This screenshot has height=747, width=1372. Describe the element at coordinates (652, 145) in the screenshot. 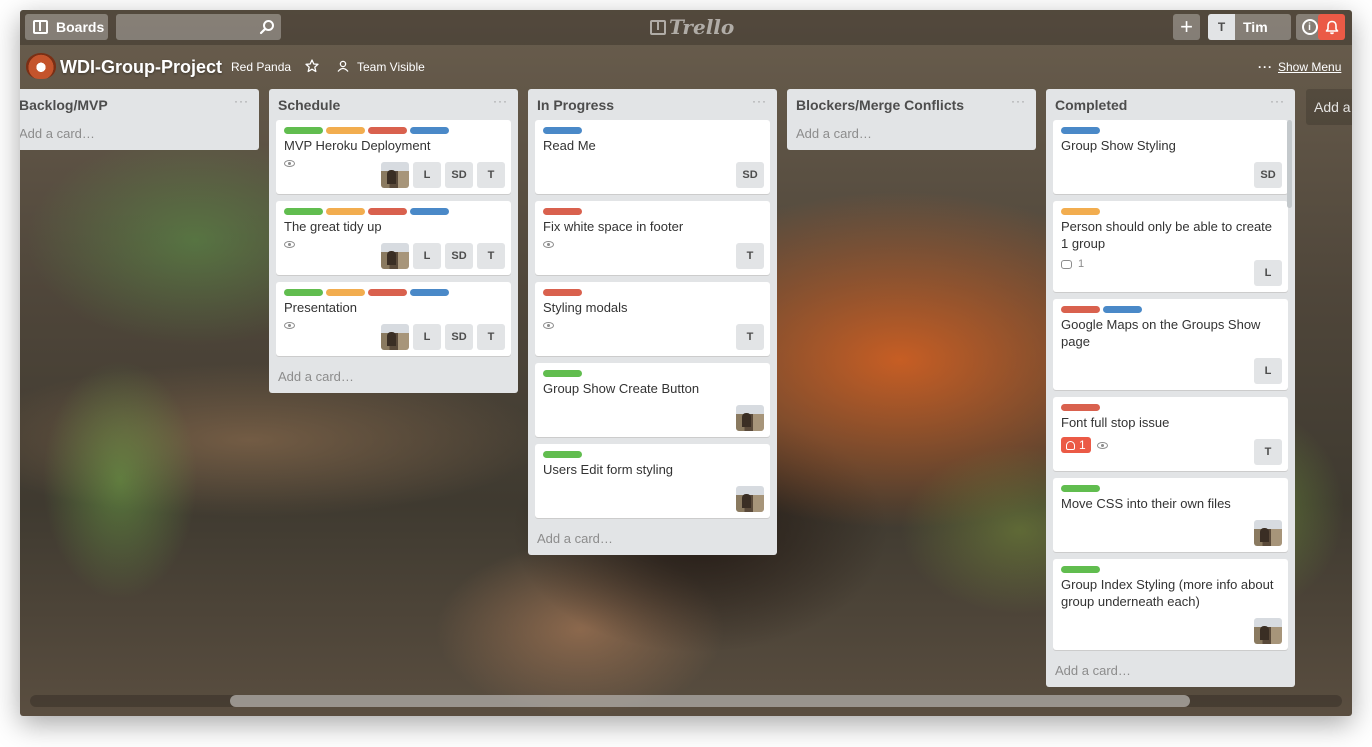

I see `card-title: Read Me` at that location.